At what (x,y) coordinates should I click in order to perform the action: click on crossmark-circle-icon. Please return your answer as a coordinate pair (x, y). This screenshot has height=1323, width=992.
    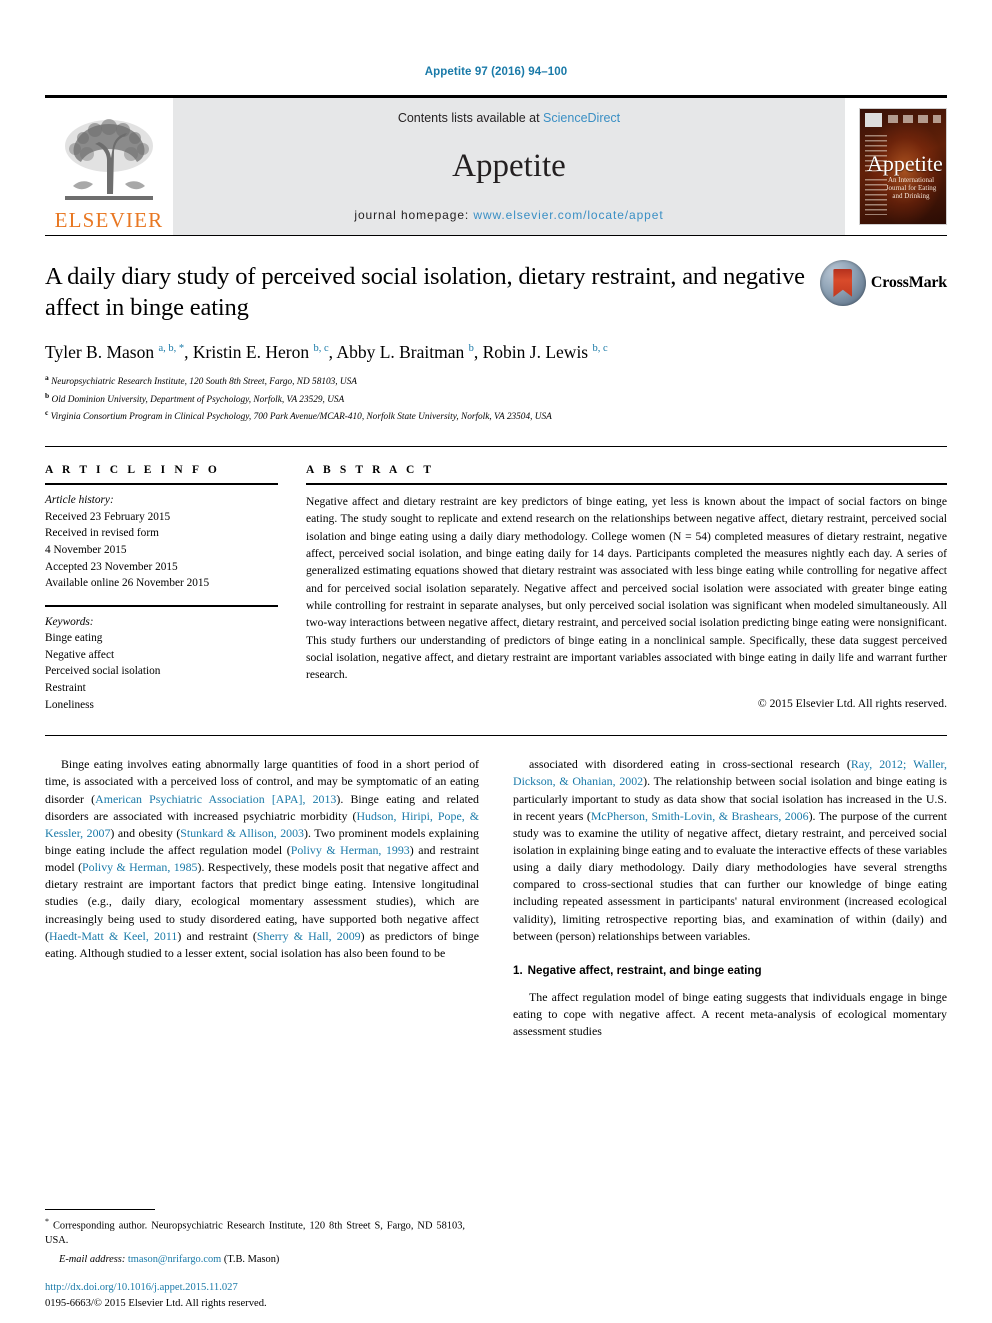
    Looking at the image, I should click on (842, 283).